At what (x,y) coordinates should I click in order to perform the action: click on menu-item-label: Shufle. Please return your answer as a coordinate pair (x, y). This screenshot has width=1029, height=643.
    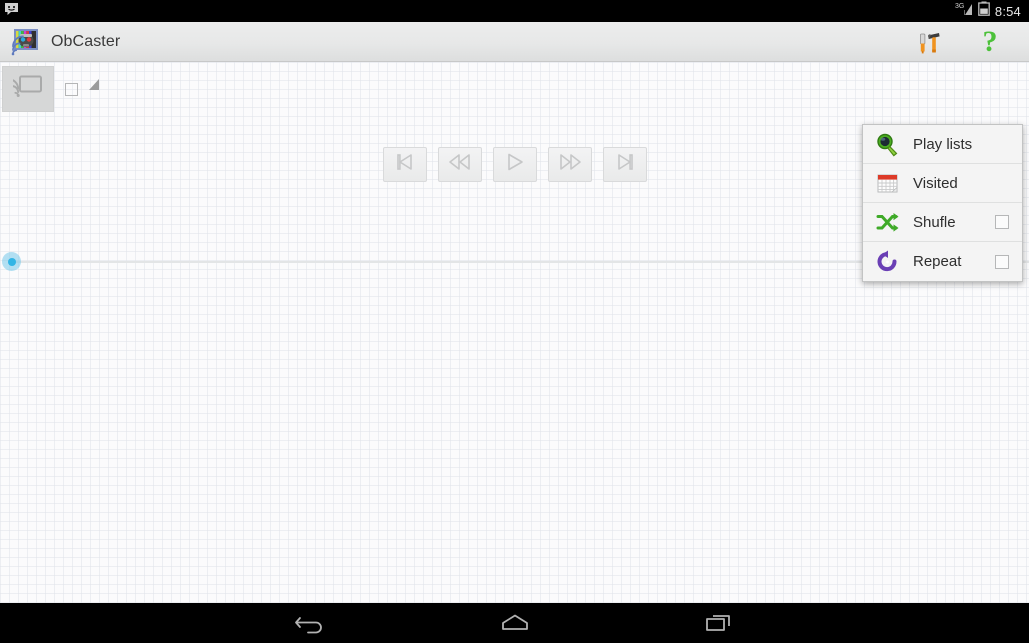
    Looking at the image, I should click on (934, 222).